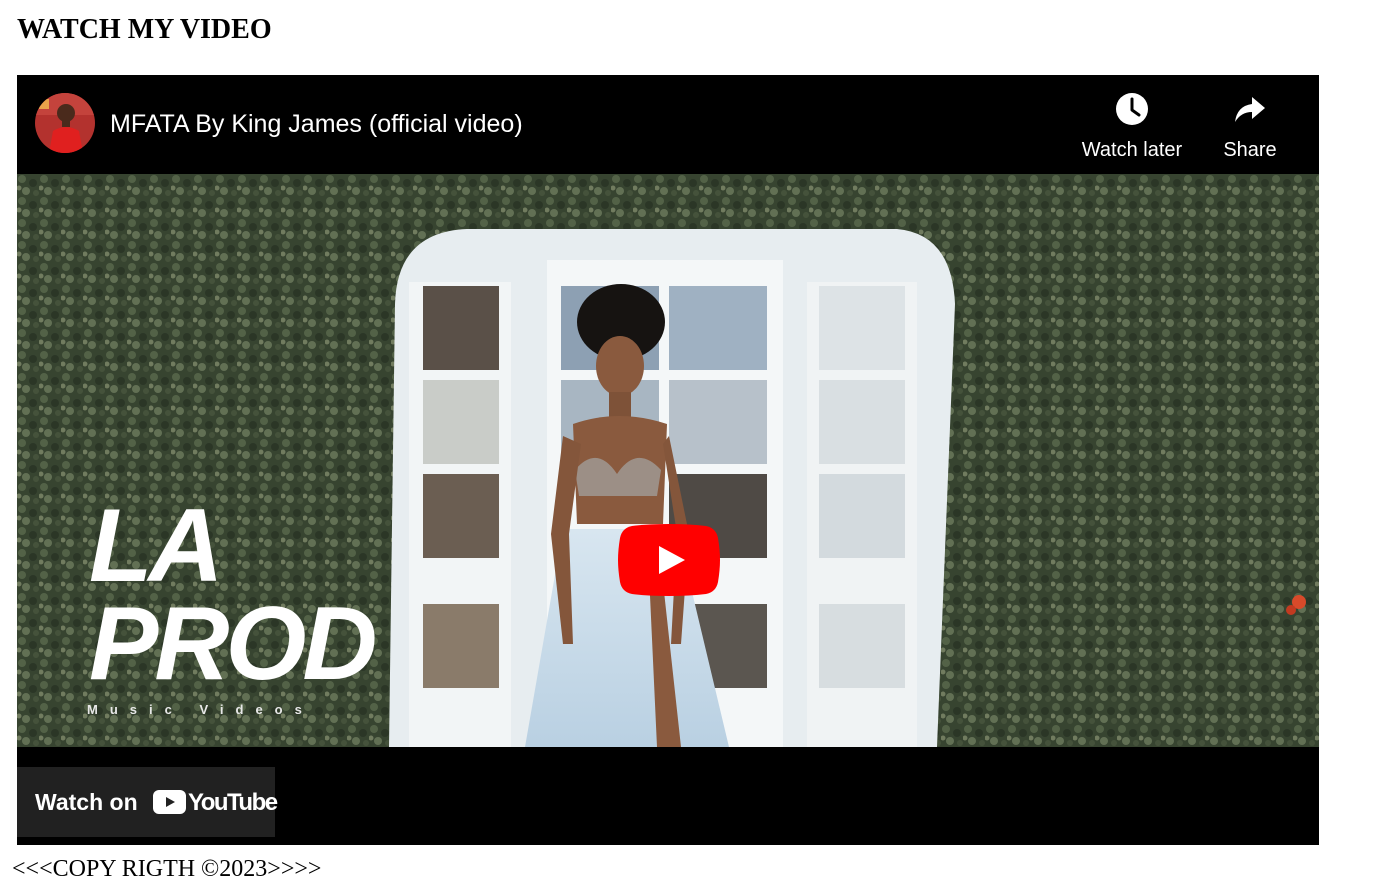 The image size is (1400, 895). I want to click on thumbnail-logo-line1: LA, so click(156, 546).